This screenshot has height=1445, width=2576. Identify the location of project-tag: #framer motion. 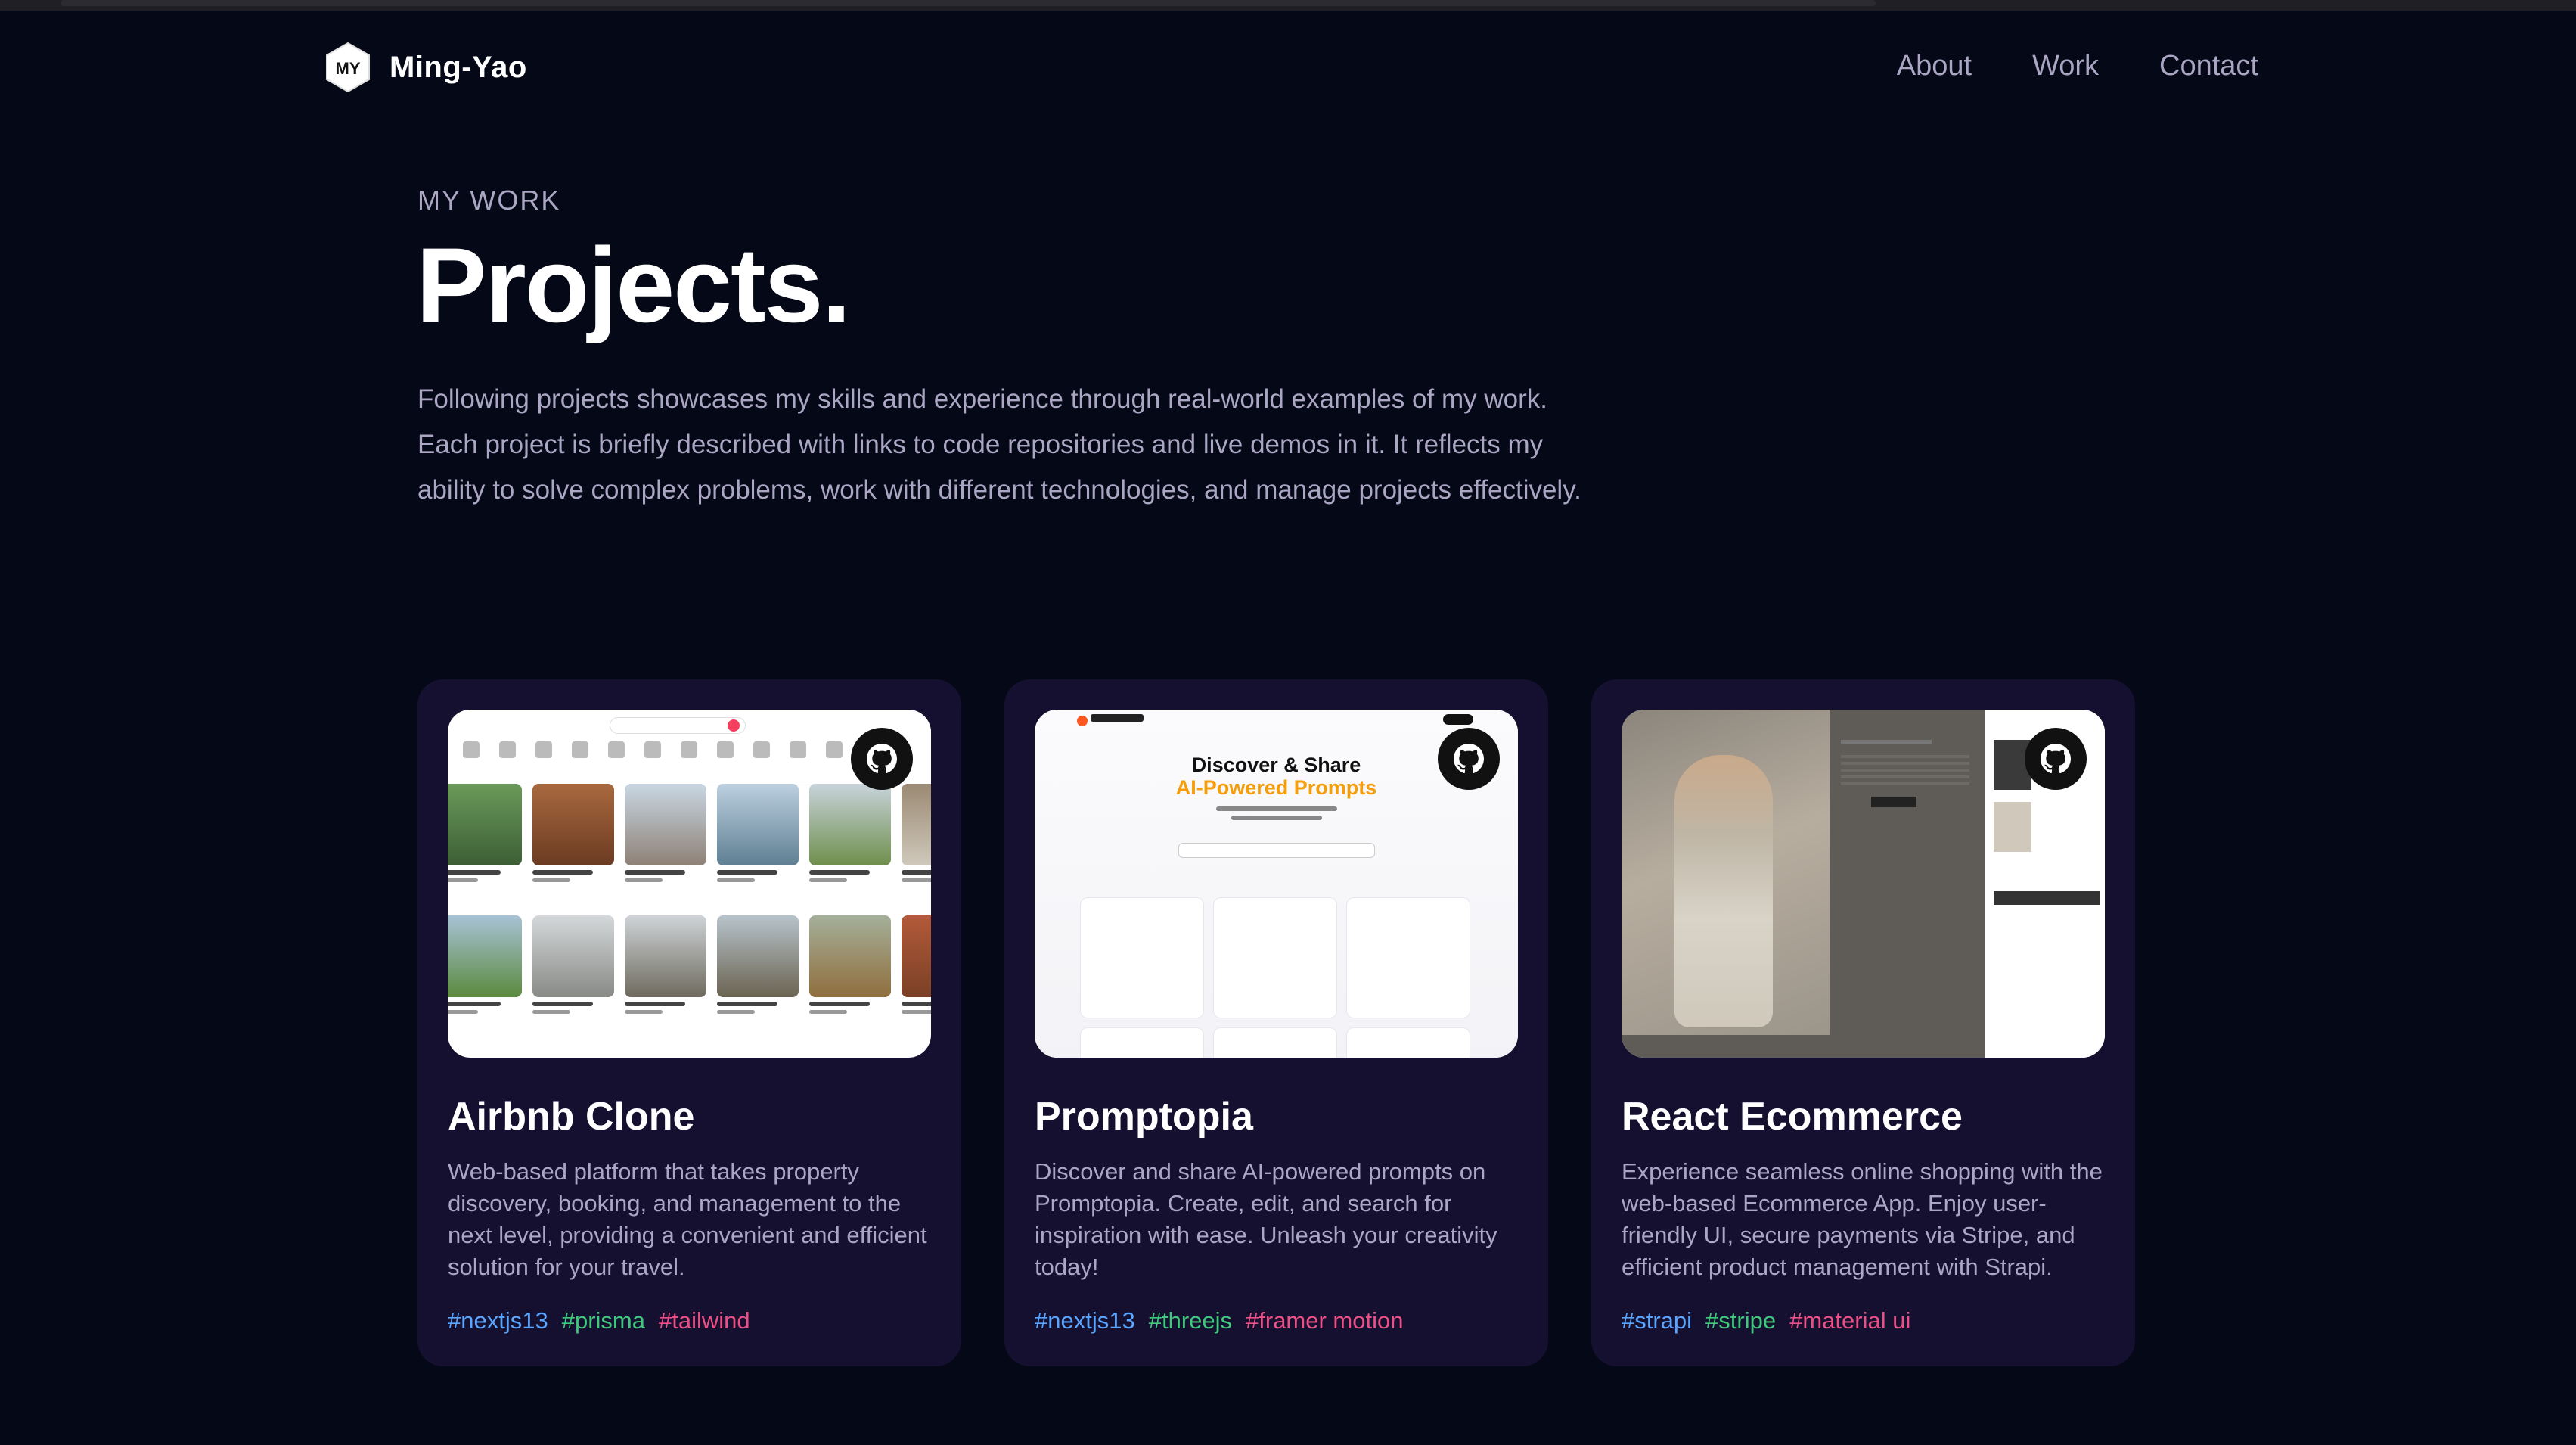
(1325, 1320).